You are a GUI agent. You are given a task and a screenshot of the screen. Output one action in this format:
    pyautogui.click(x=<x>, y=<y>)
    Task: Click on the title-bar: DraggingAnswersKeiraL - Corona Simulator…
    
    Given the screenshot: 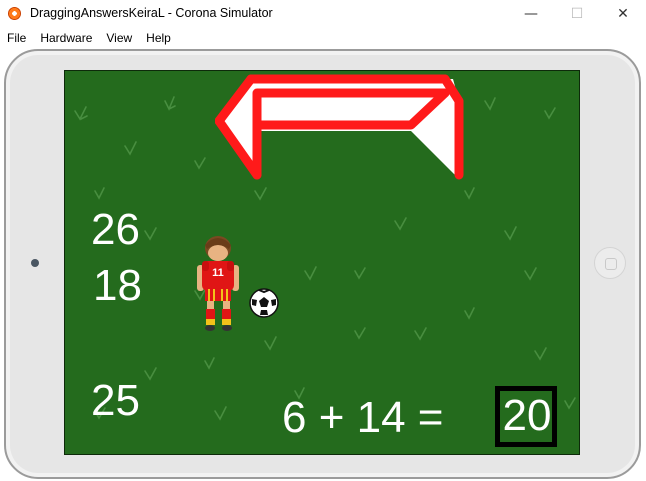 What is the action you would take?
    pyautogui.click(x=323, y=14)
    